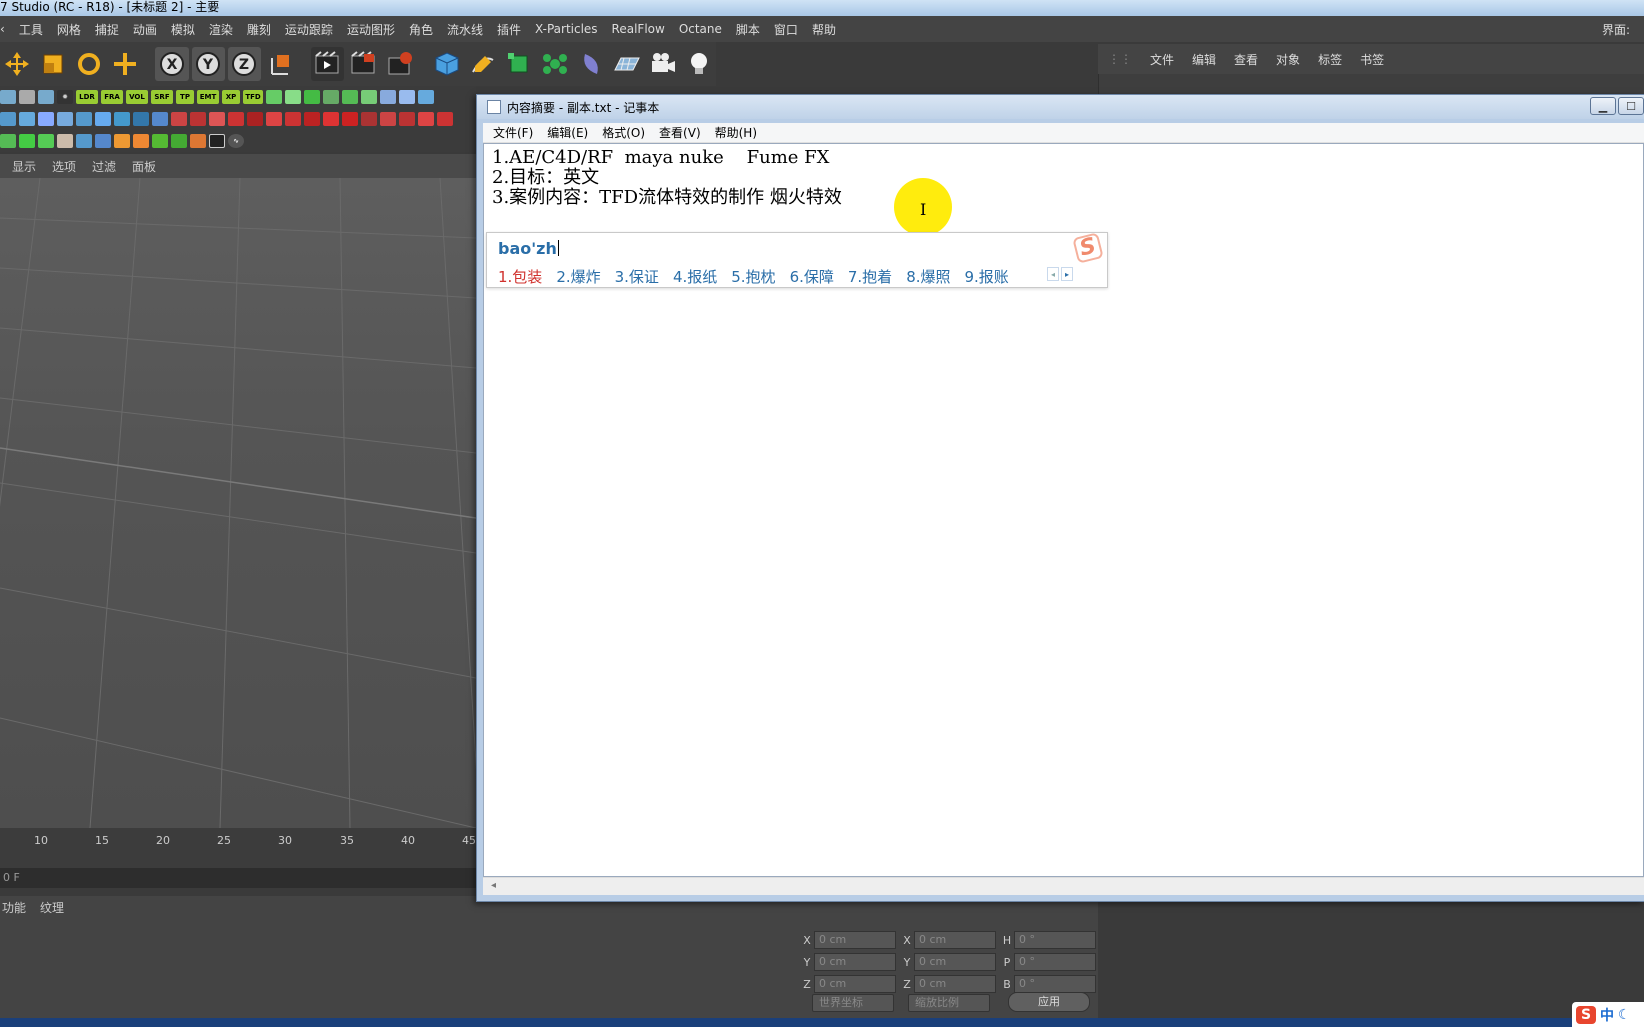  What do you see at coordinates (955, 984) in the screenshot?
I see `size-z-field: 0 cm` at bounding box center [955, 984].